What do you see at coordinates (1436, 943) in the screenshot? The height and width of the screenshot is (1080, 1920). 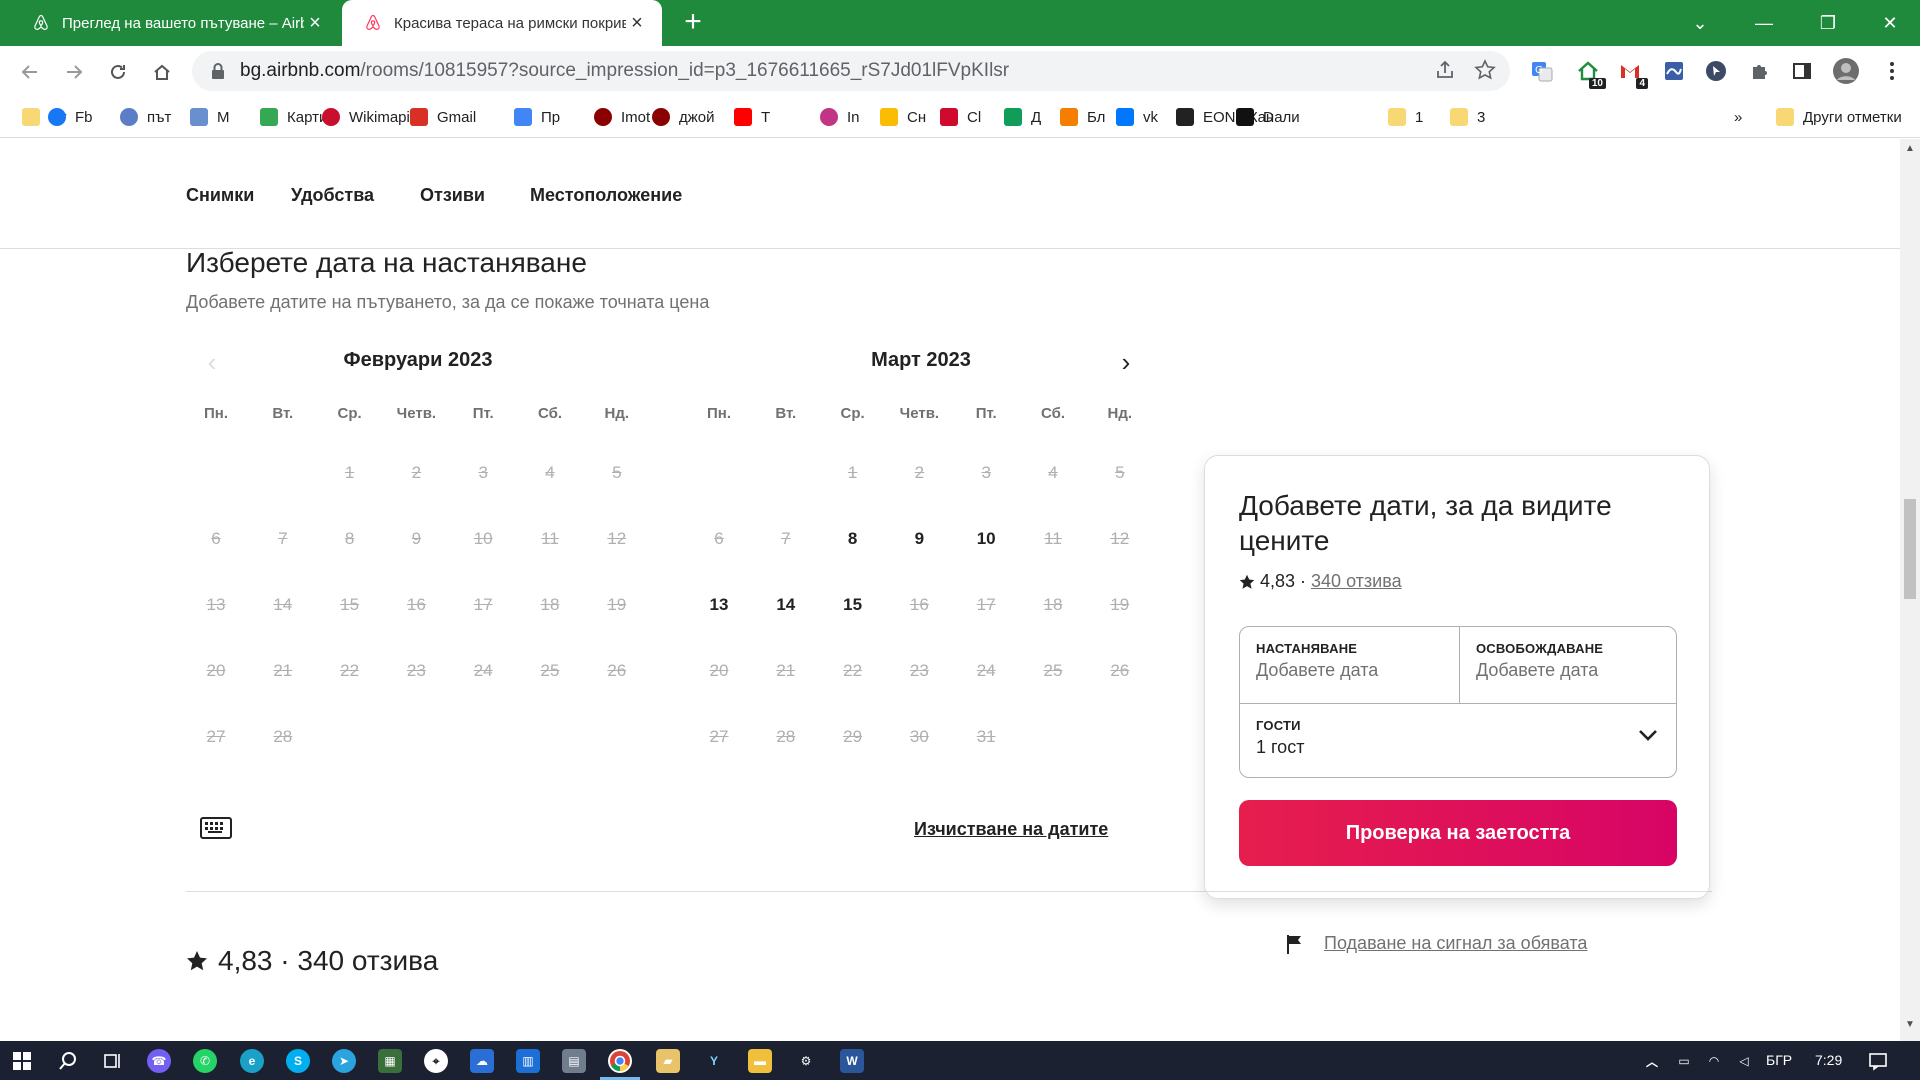 I see `report-listing-link: Подаване на сигнал за обявата` at bounding box center [1436, 943].